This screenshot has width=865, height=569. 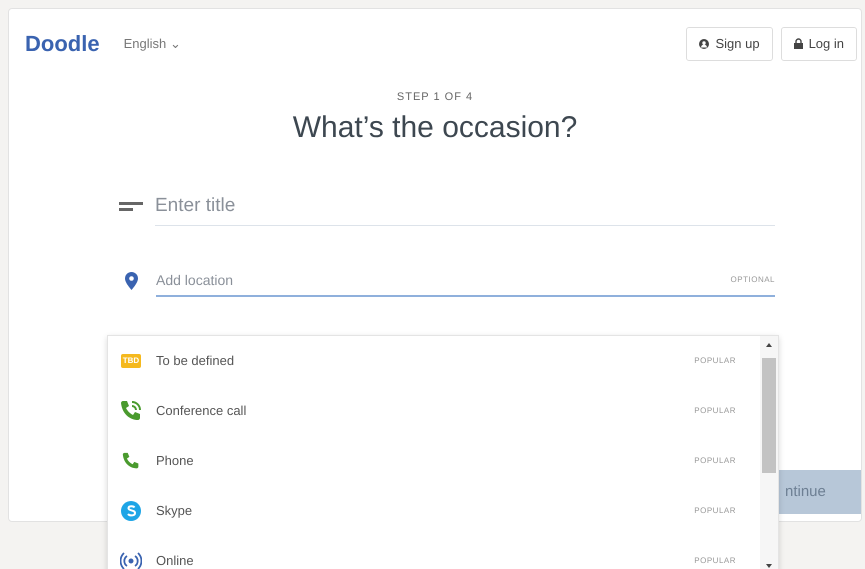 I want to click on location-option: TBD To be defined POPULAR, so click(x=434, y=361).